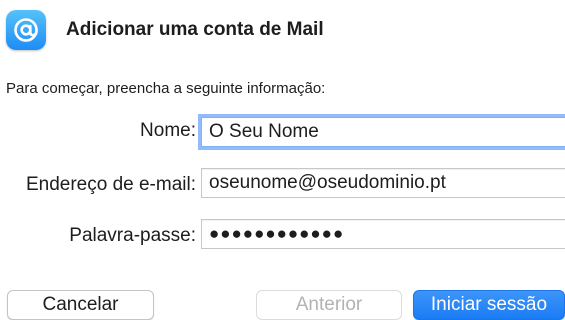  Describe the element at coordinates (80, 305) in the screenshot. I see `cancel-button: Cancelar` at that location.